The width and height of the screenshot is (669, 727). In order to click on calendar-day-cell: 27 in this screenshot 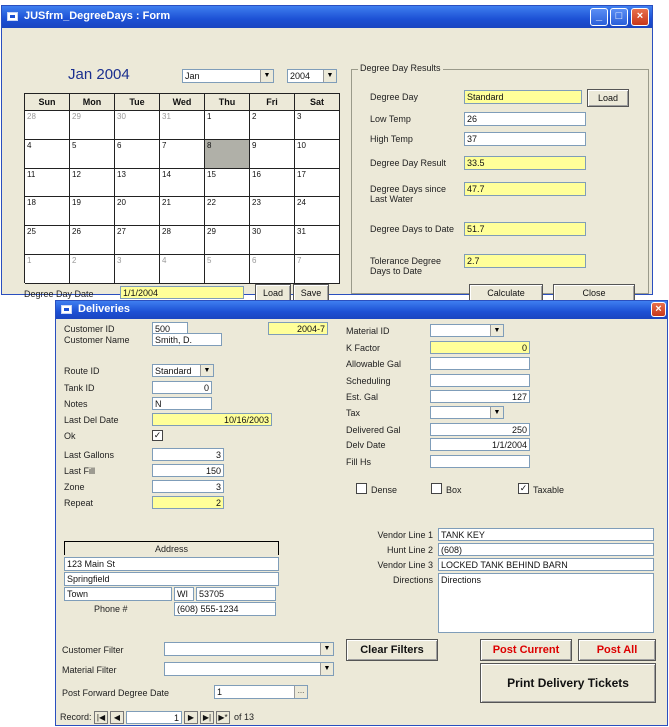, I will do `click(137, 240)`.